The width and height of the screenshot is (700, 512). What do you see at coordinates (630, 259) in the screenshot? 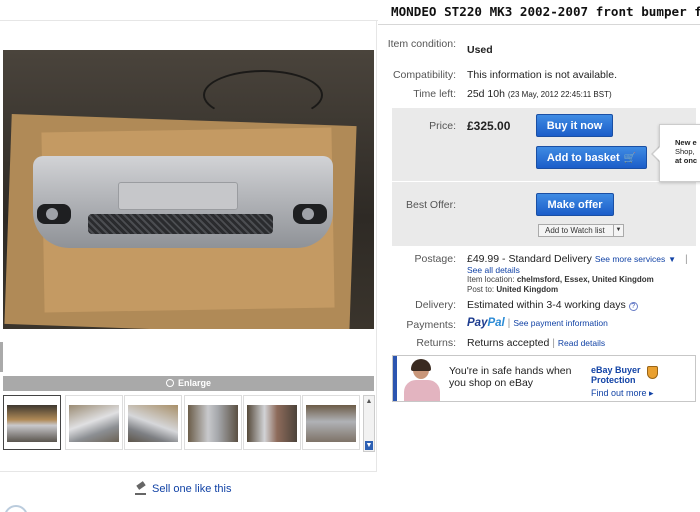
I see `see-more-services-link: See more services` at bounding box center [630, 259].